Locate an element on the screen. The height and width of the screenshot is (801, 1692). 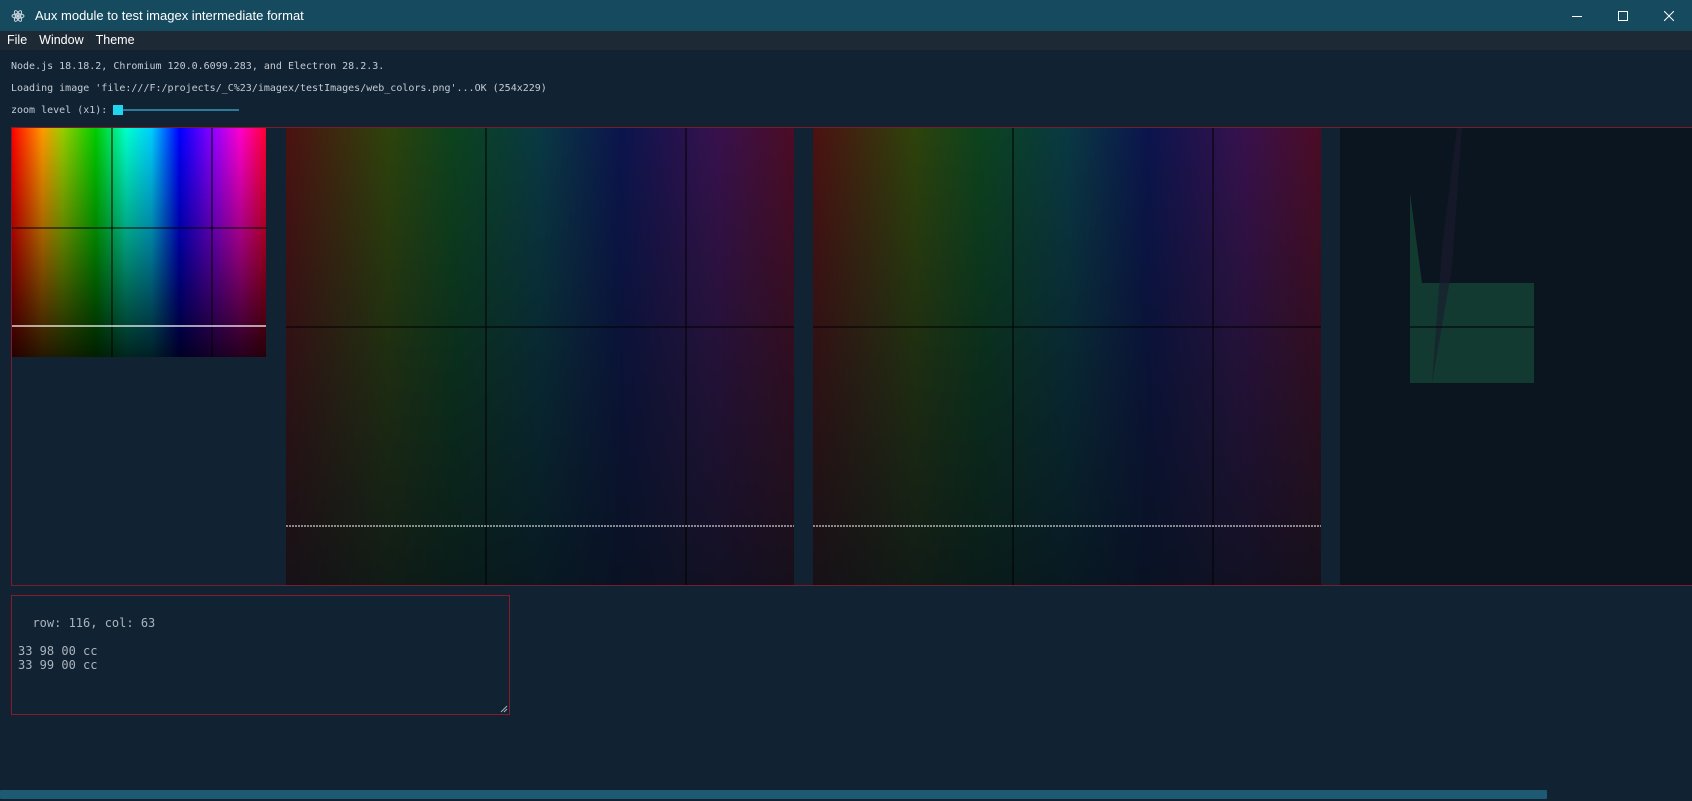
minimize-button is located at coordinates (1577, 15).